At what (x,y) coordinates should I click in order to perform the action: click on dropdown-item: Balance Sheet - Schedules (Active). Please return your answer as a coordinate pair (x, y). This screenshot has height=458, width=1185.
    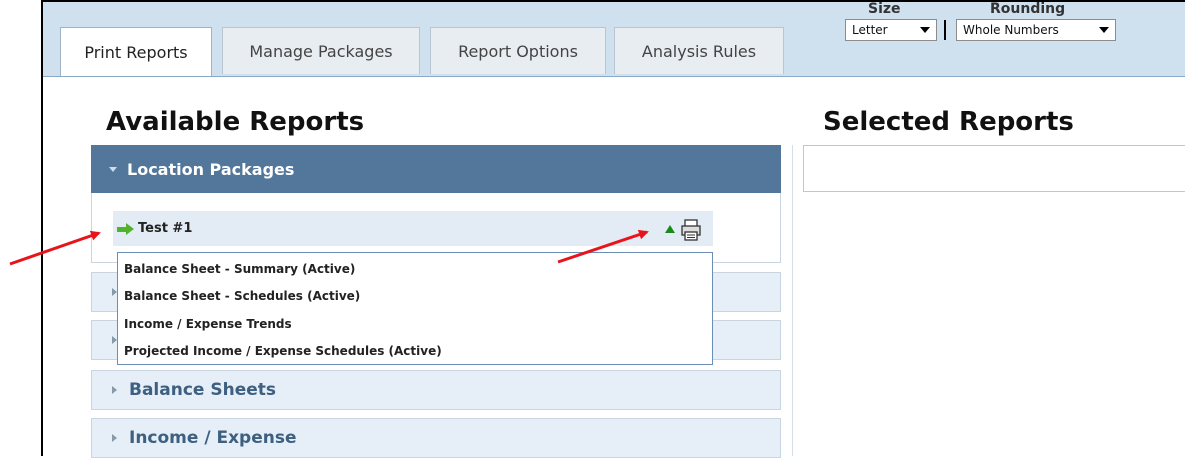
    Looking at the image, I should click on (242, 296).